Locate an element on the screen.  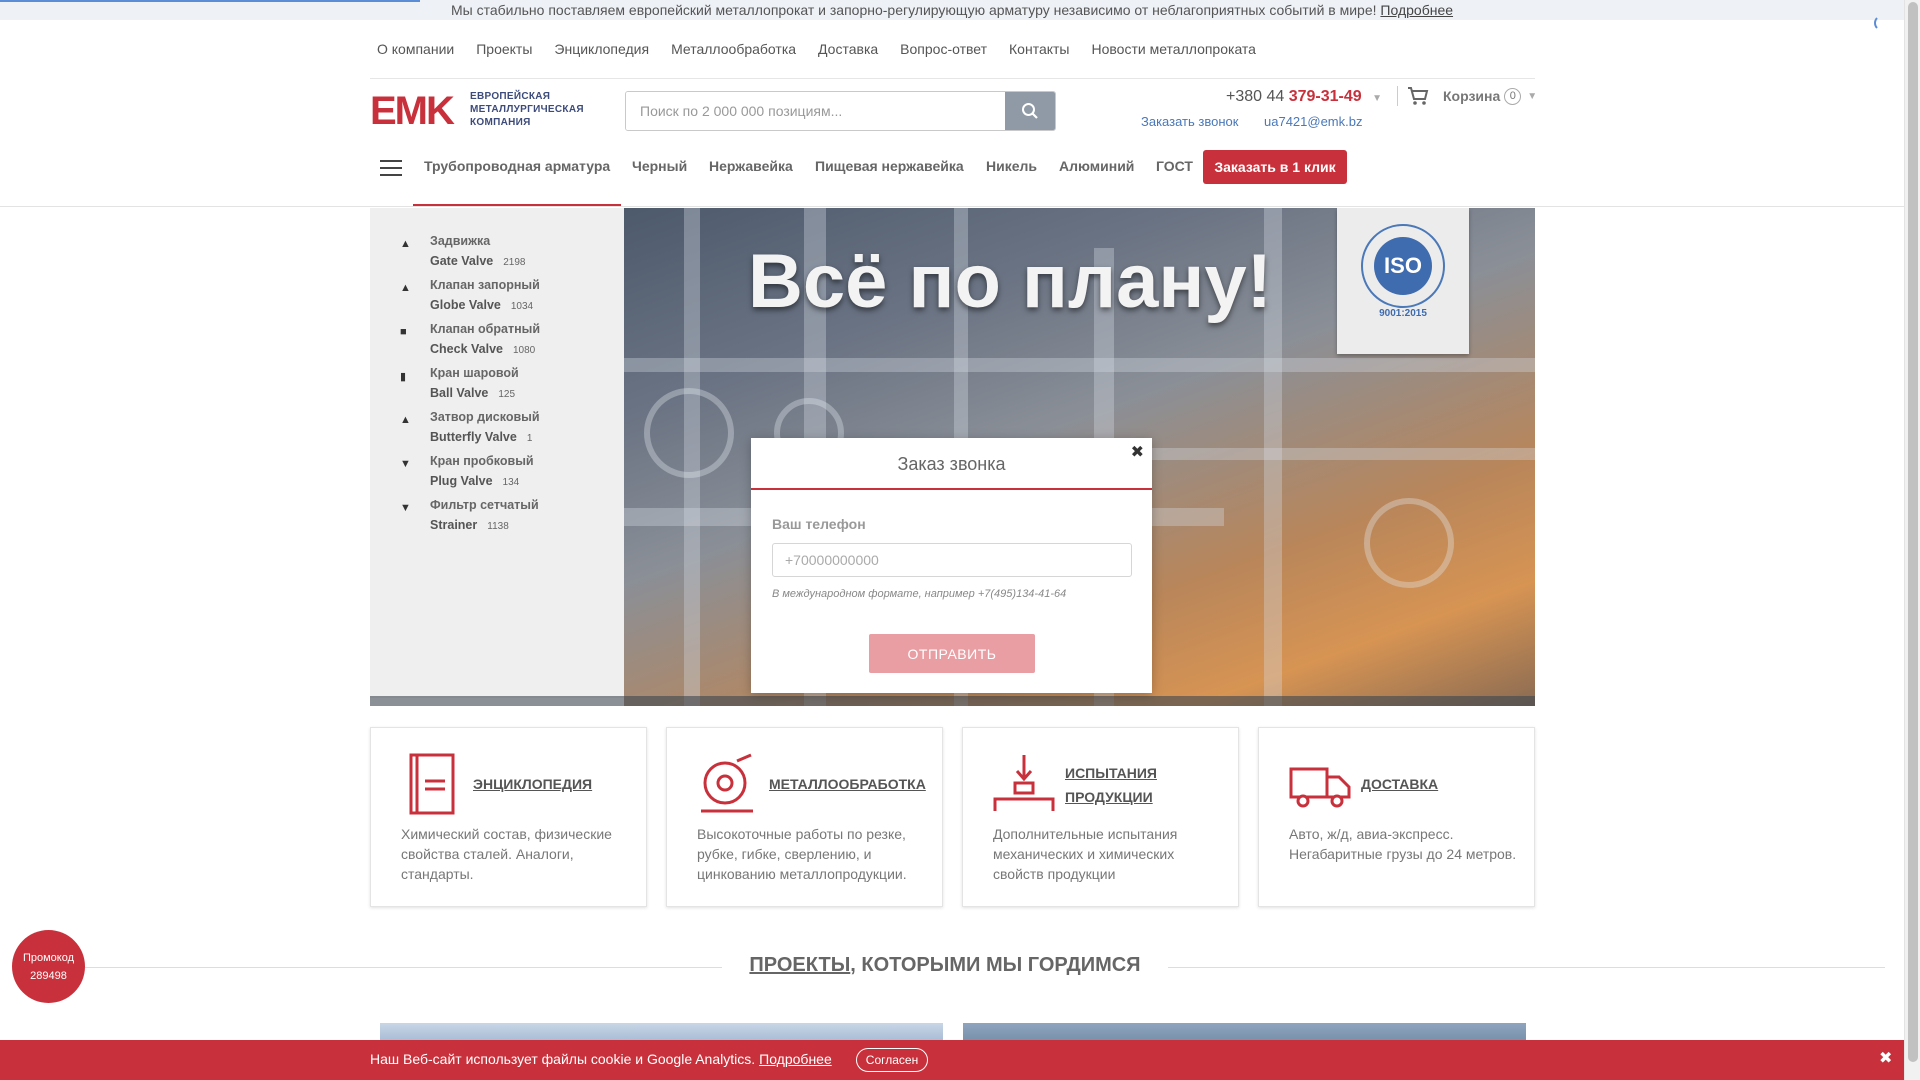
category-count: 125 is located at coordinates (507, 394).